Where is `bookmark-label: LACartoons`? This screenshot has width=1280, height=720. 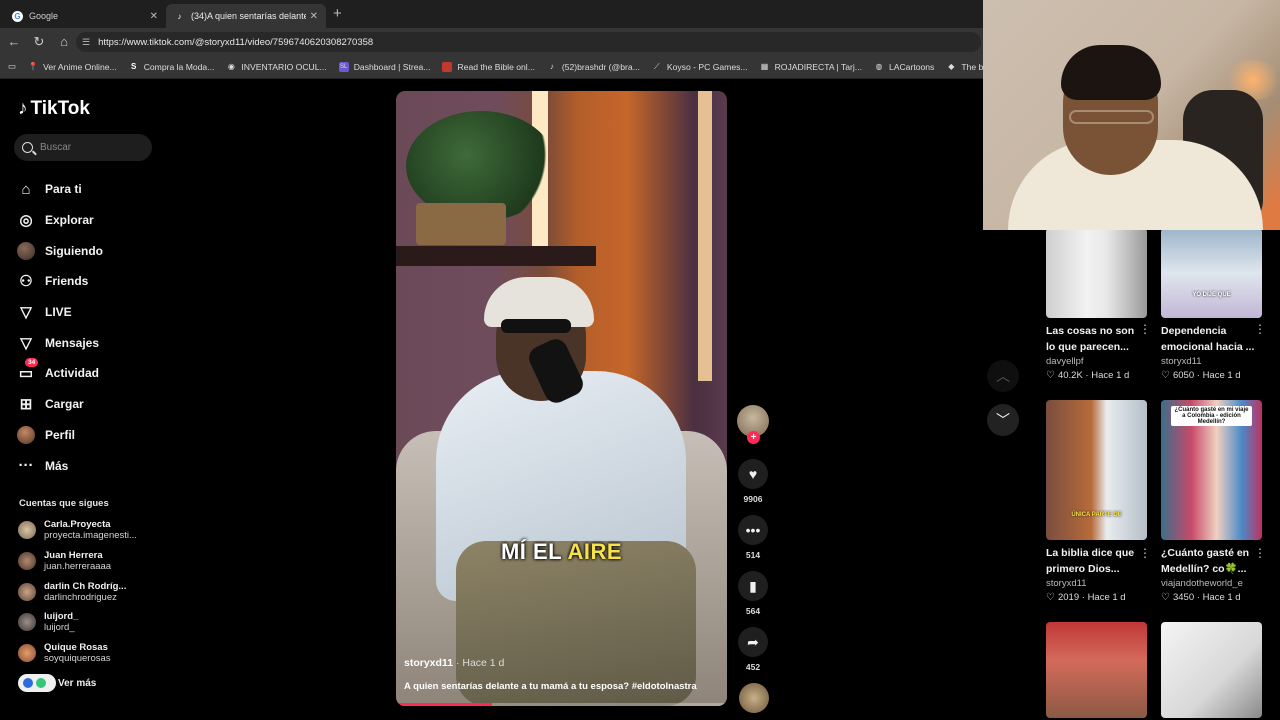
bookmark-label: LACartoons is located at coordinates (911, 66).